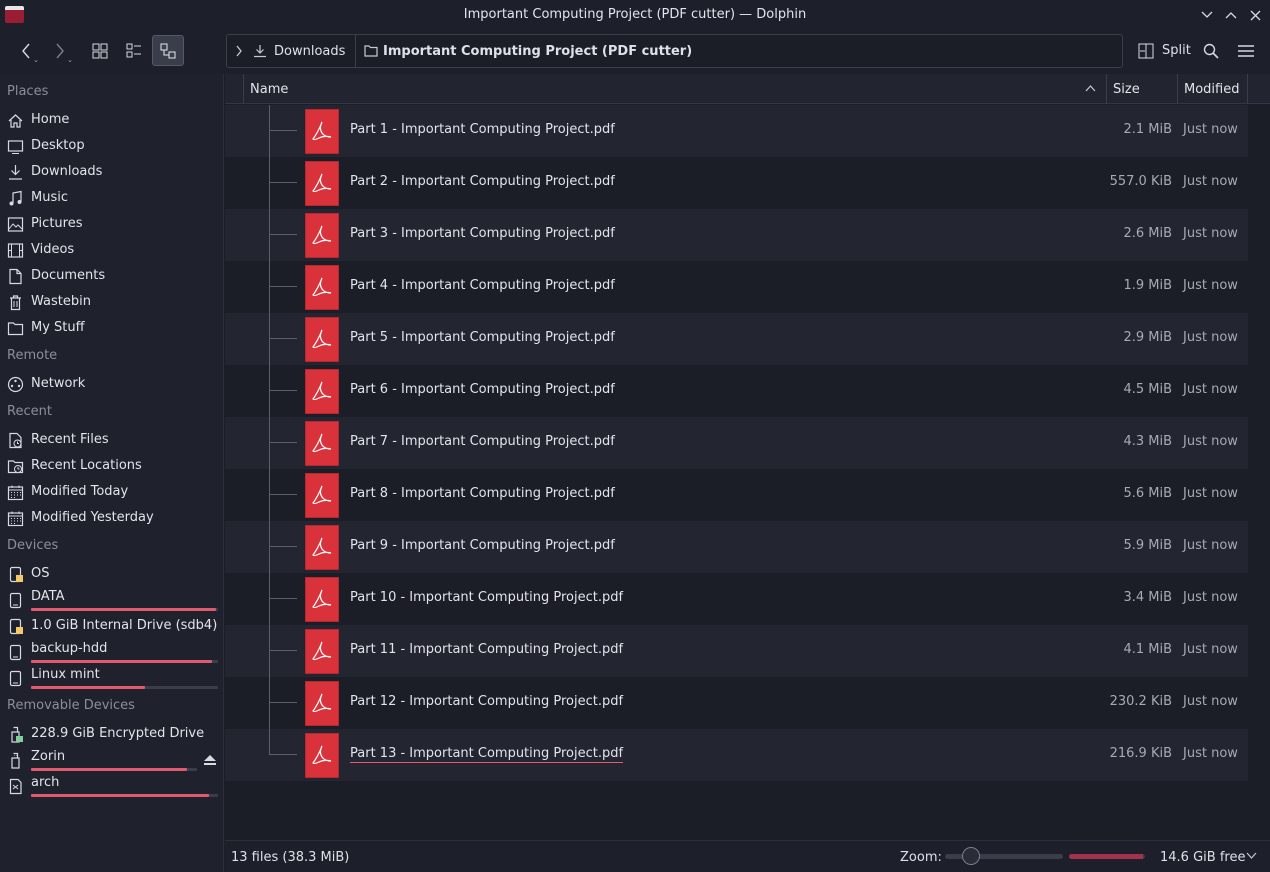 The height and width of the screenshot is (872, 1270). What do you see at coordinates (1140, 701) in the screenshot?
I see `file-size: 230.2 KiB` at bounding box center [1140, 701].